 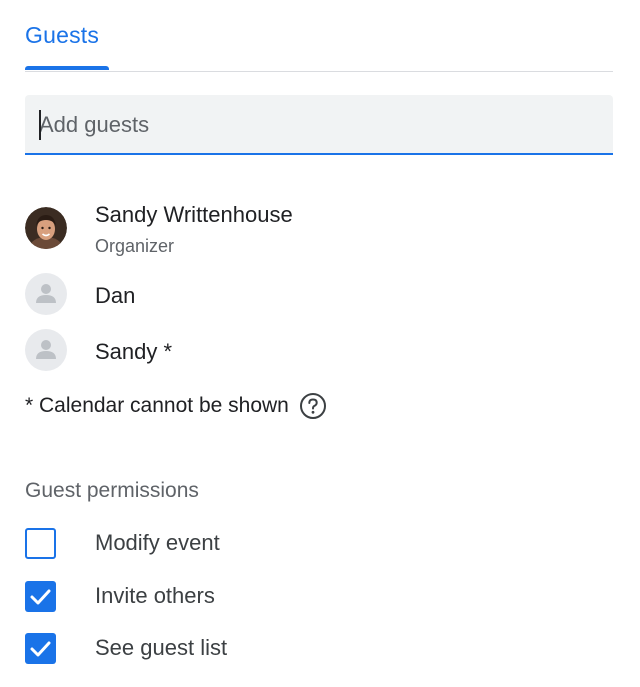 What do you see at coordinates (134, 351) in the screenshot?
I see `guest-name: Sandy *` at bounding box center [134, 351].